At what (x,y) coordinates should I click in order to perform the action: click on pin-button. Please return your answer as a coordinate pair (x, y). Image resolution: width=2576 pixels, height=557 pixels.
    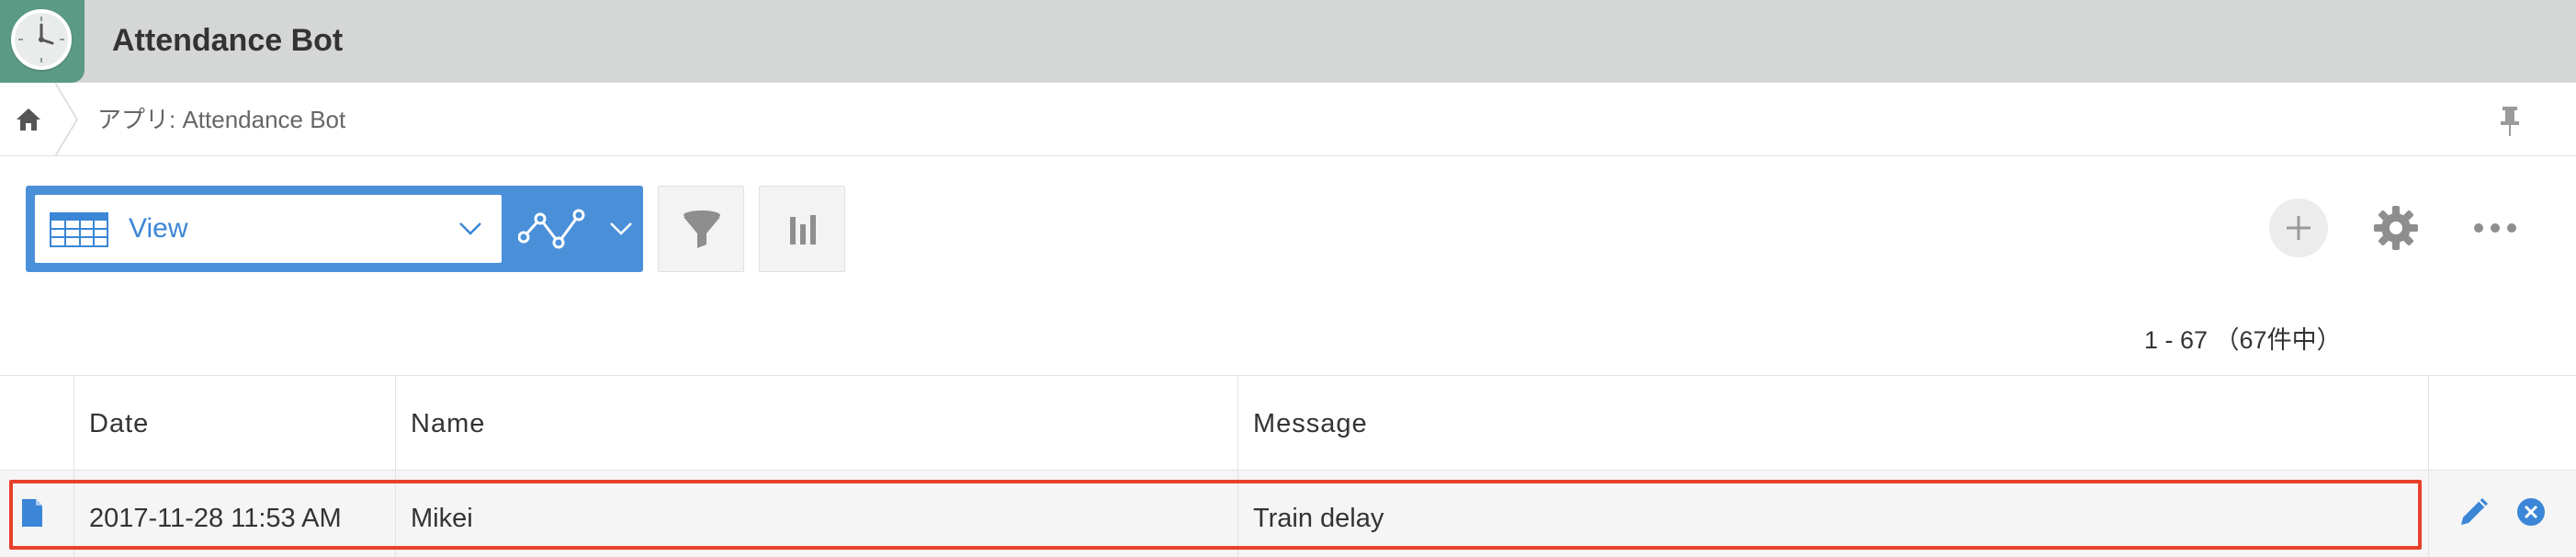
    Looking at the image, I should click on (2510, 119).